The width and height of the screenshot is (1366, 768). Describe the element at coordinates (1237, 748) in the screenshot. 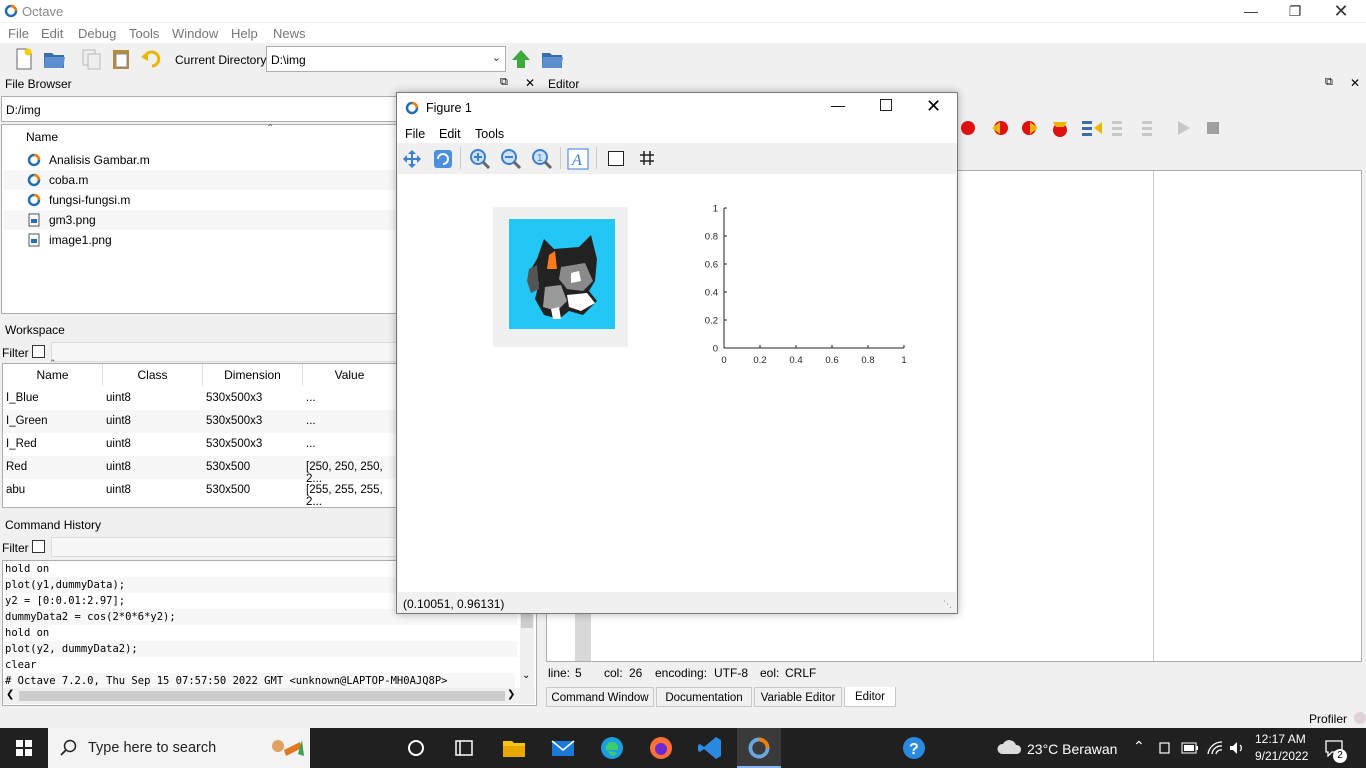

I see `volume-icon` at that location.